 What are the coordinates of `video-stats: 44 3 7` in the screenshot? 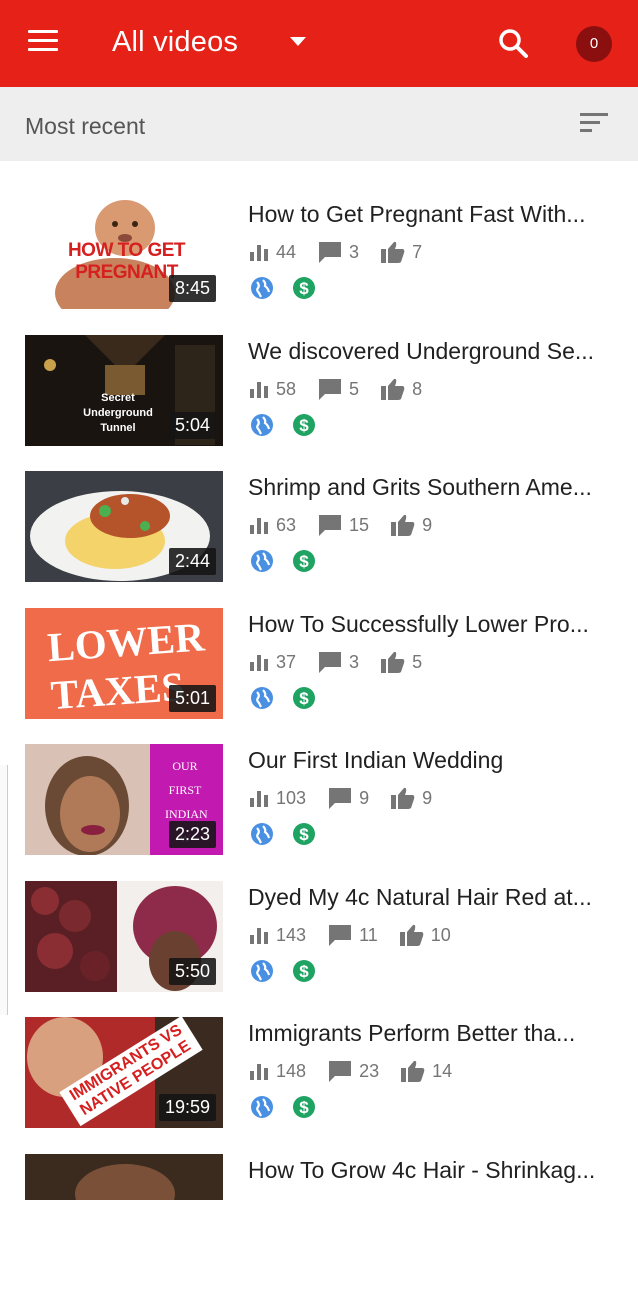 It's located at (343, 252).